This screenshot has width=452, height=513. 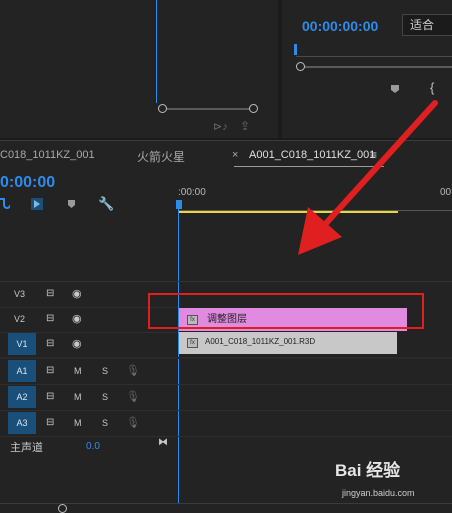 What do you see at coordinates (19, 319) in the screenshot?
I see `track-label-v2: V2` at bounding box center [19, 319].